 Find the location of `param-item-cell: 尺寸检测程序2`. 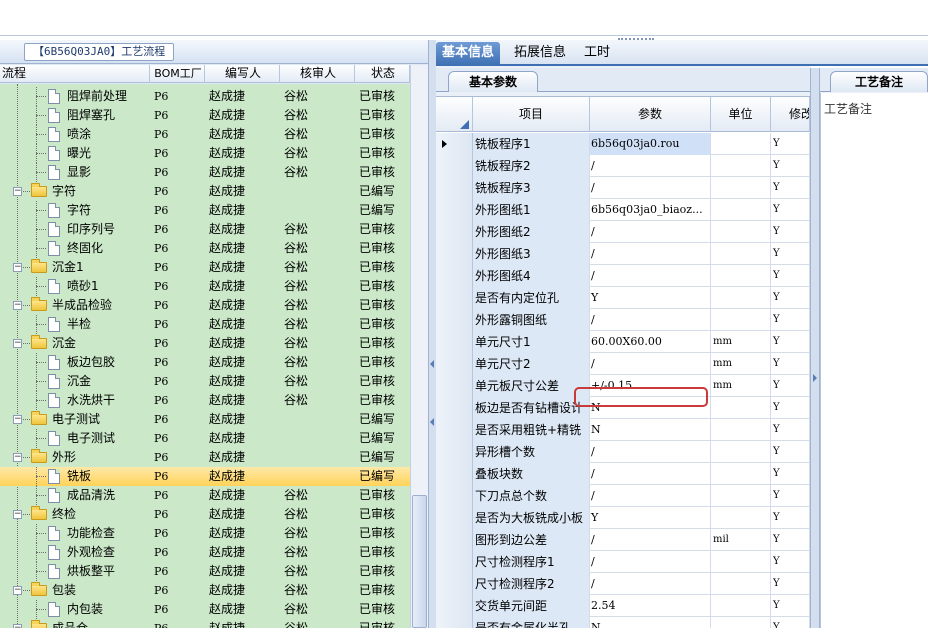

param-item-cell: 尺寸检测程序2 is located at coordinates (531, 584).